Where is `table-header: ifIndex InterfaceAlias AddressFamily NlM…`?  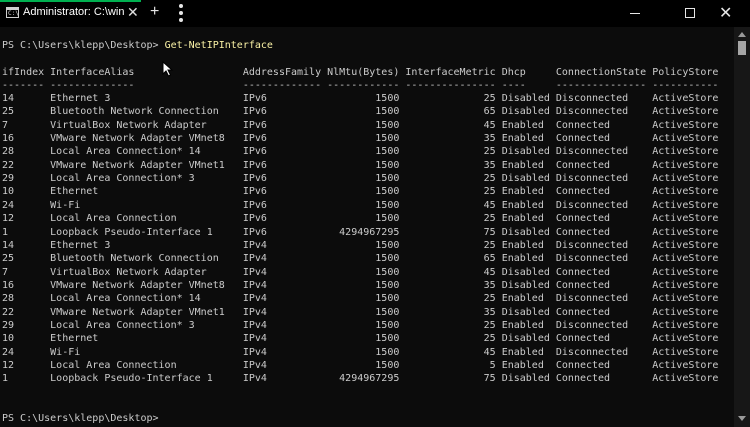 table-header: ifIndex InterfaceAlias AddressFamily NlM… is located at coordinates (360, 72).